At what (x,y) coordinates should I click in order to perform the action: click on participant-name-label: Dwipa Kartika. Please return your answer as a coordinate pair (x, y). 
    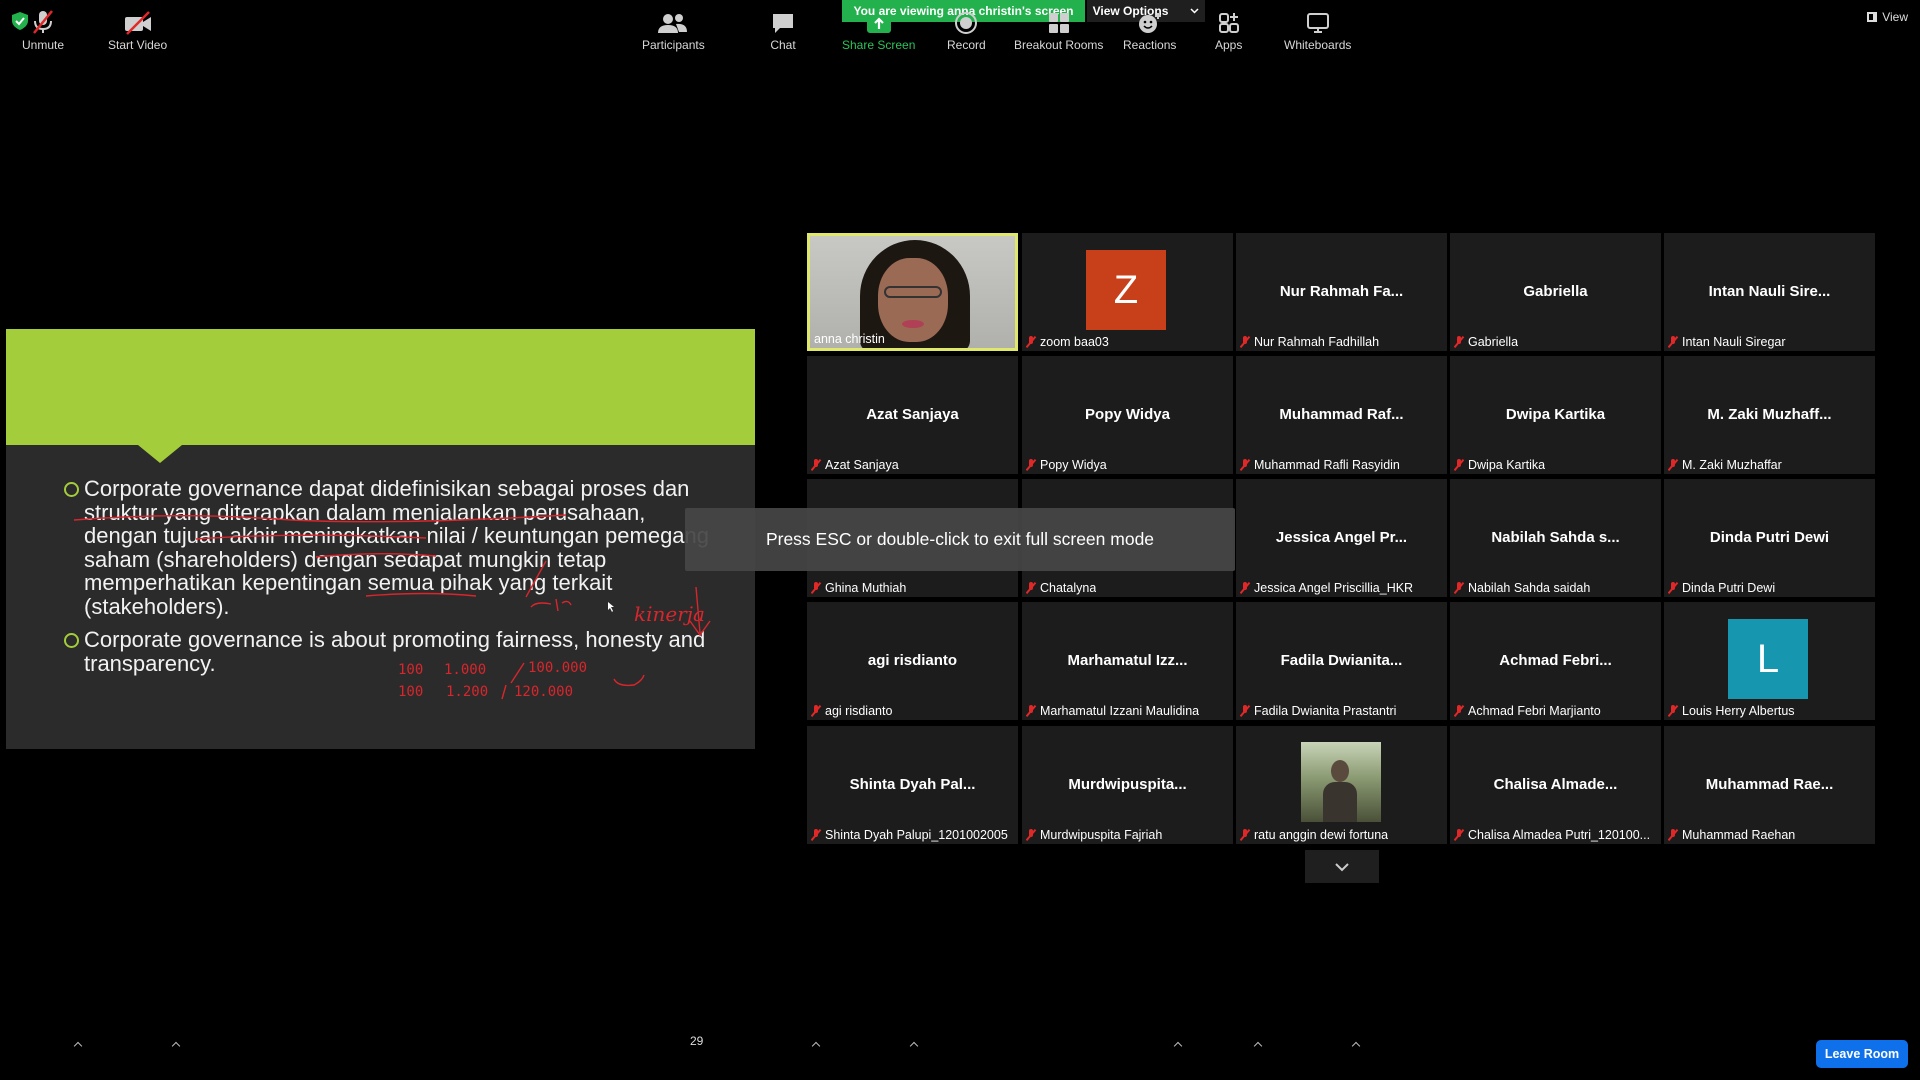
    Looking at the image, I should click on (1499, 465).